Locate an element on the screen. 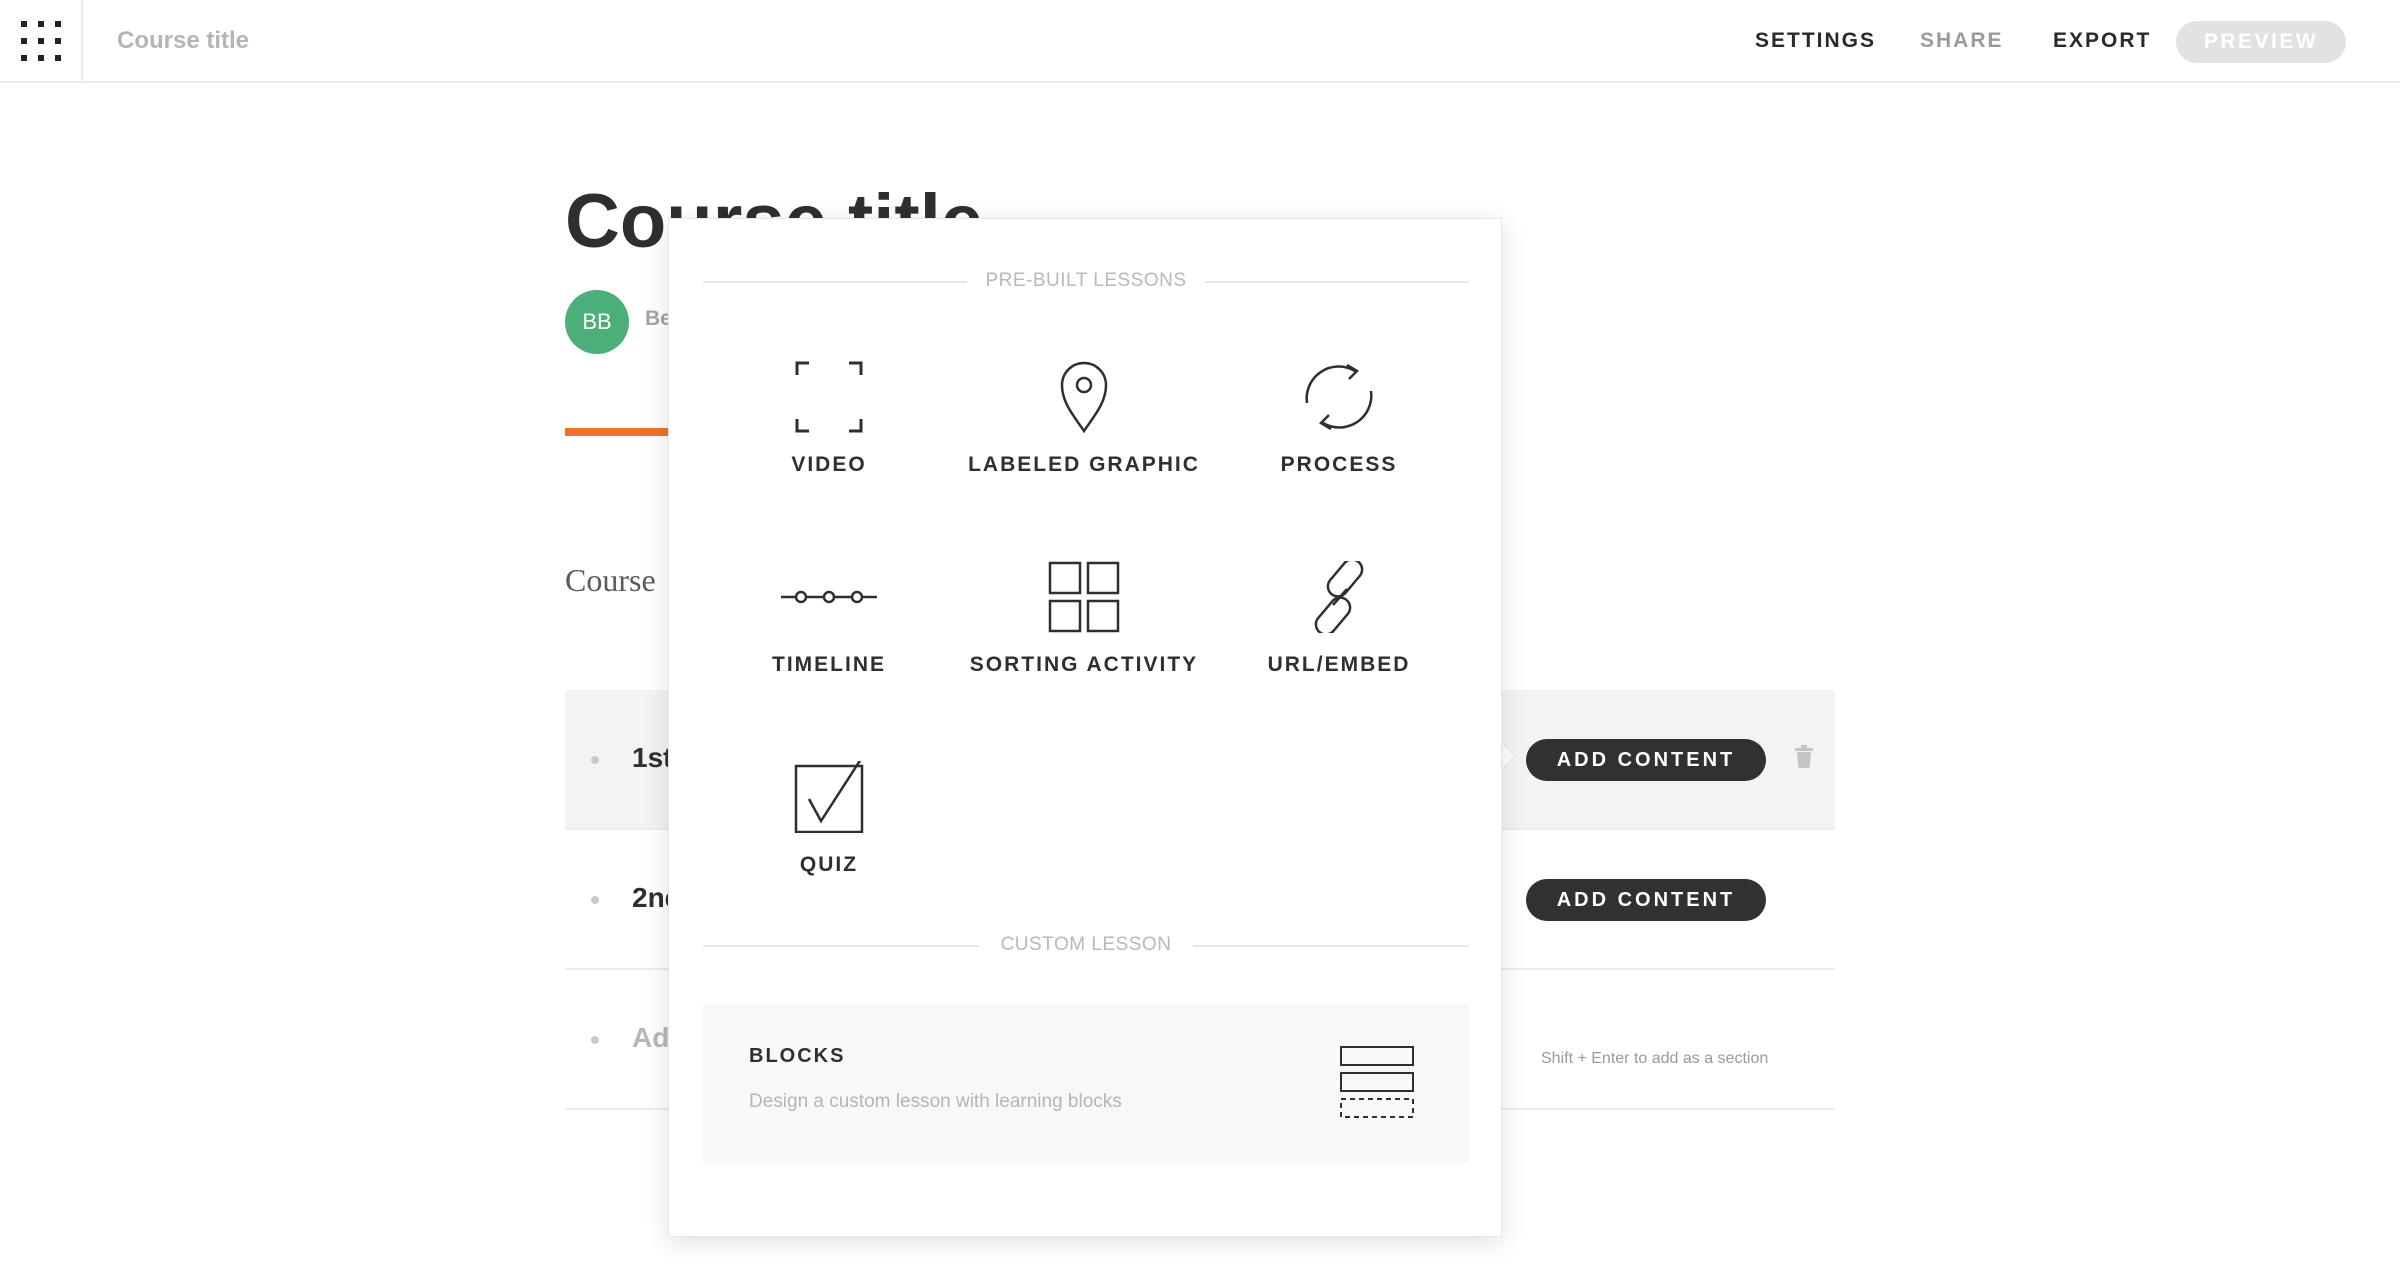 The image size is (2400, 1271). avatar: BB is located at coordinates (597, 322).